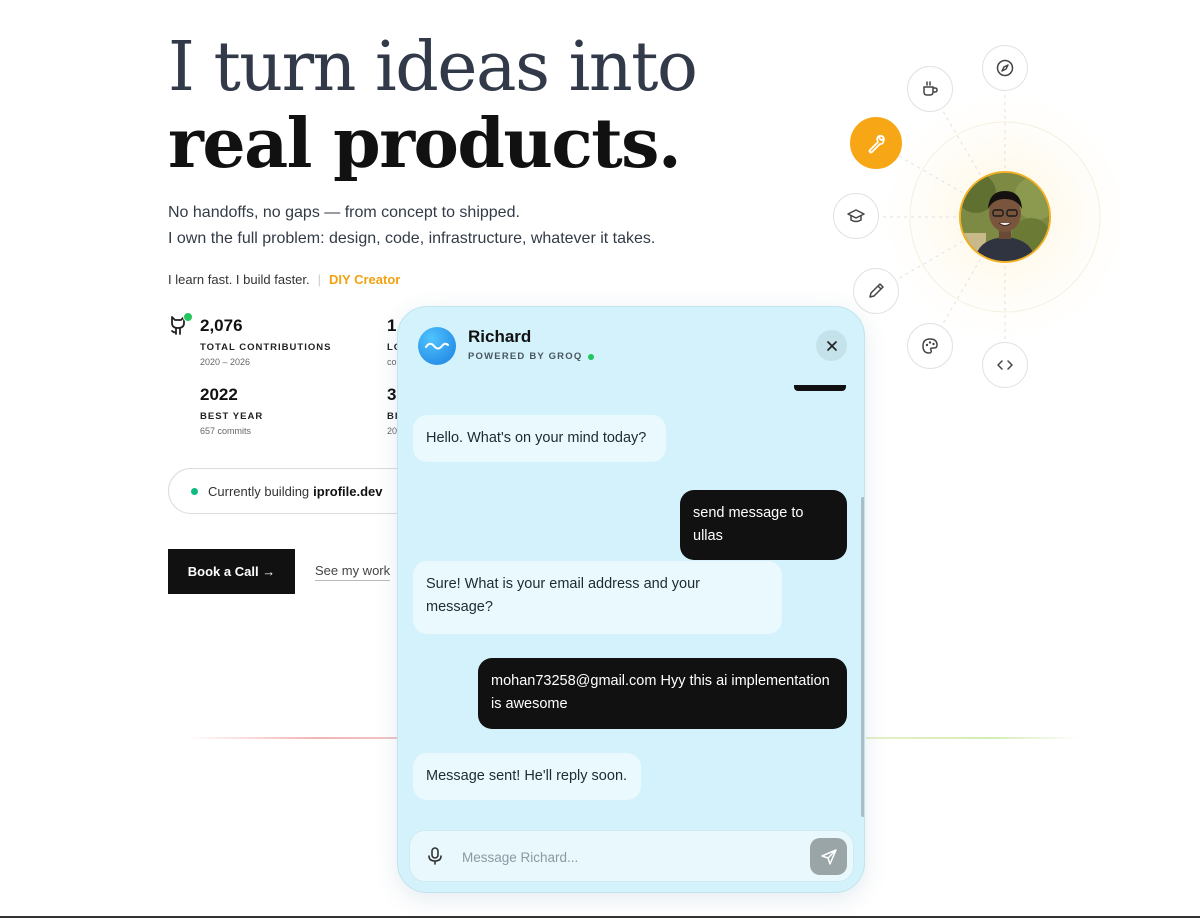 This screenshot has height=918, width=1200. What do you see at coordinates (973, 738) in the screenshot?
I see `divider-right` at bounding box center [973, 738].